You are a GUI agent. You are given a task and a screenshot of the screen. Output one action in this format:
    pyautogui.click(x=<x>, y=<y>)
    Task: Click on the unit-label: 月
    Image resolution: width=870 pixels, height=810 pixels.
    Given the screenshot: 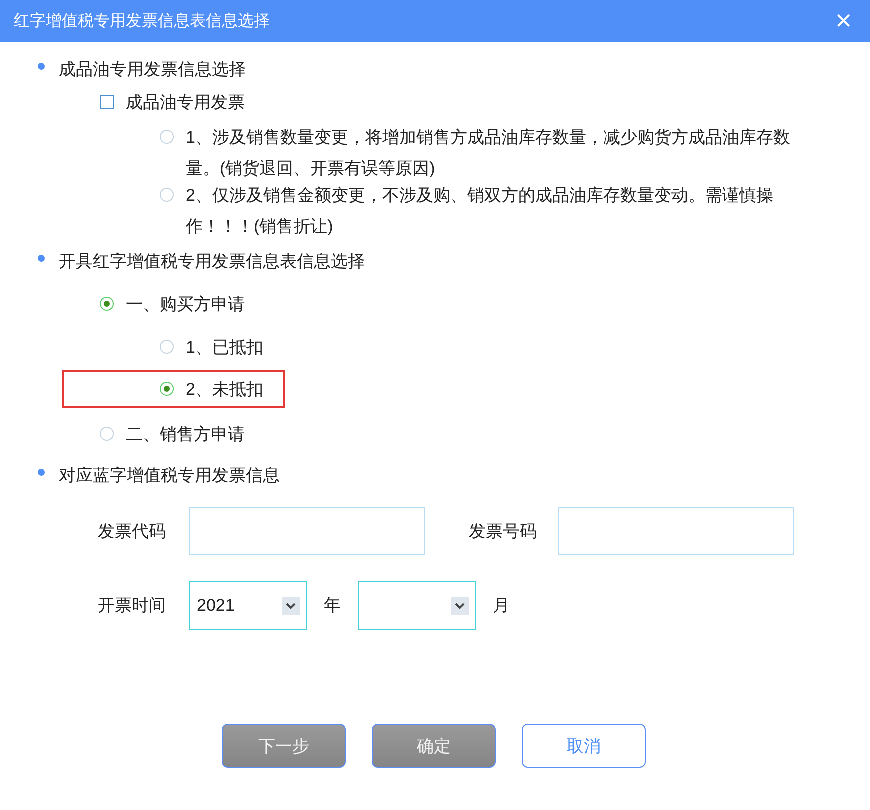 What is the action you would take?
    pyautogui.click(x=501, y=606)
    